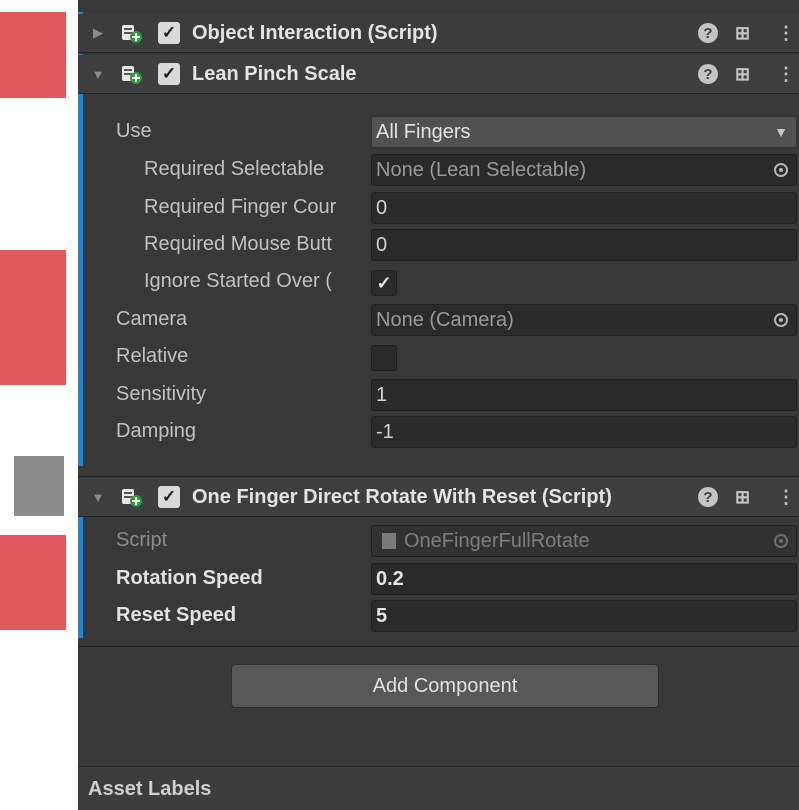 The height and width of the screenshot is (810, 799). What do you see at coordinates (156, 431) in the screenshot?
I see `property-label: Damping` at bounding box center [156, 431].